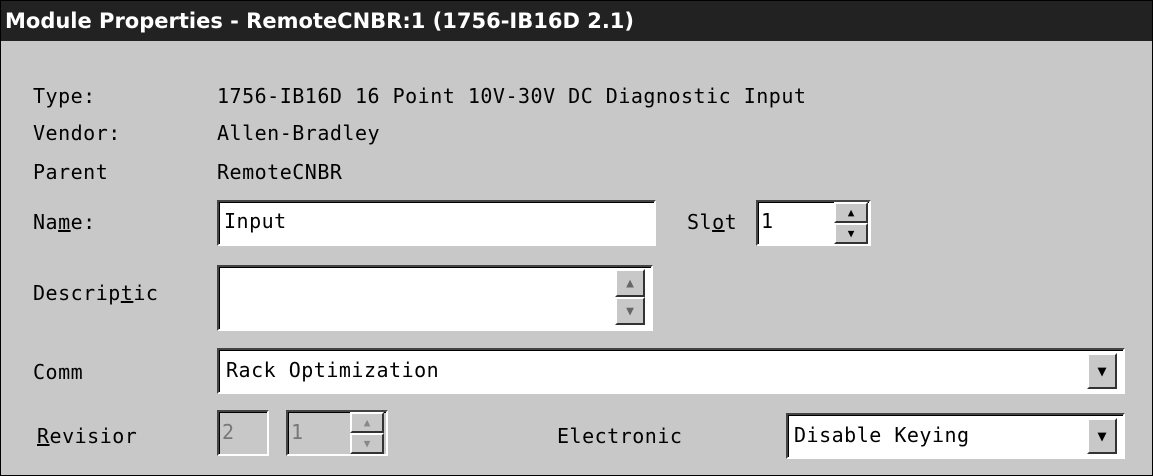  Describe the element at coordinates (299, 133) in the screenshot. I see `vendor-value: Allen-Bradley` at that location.